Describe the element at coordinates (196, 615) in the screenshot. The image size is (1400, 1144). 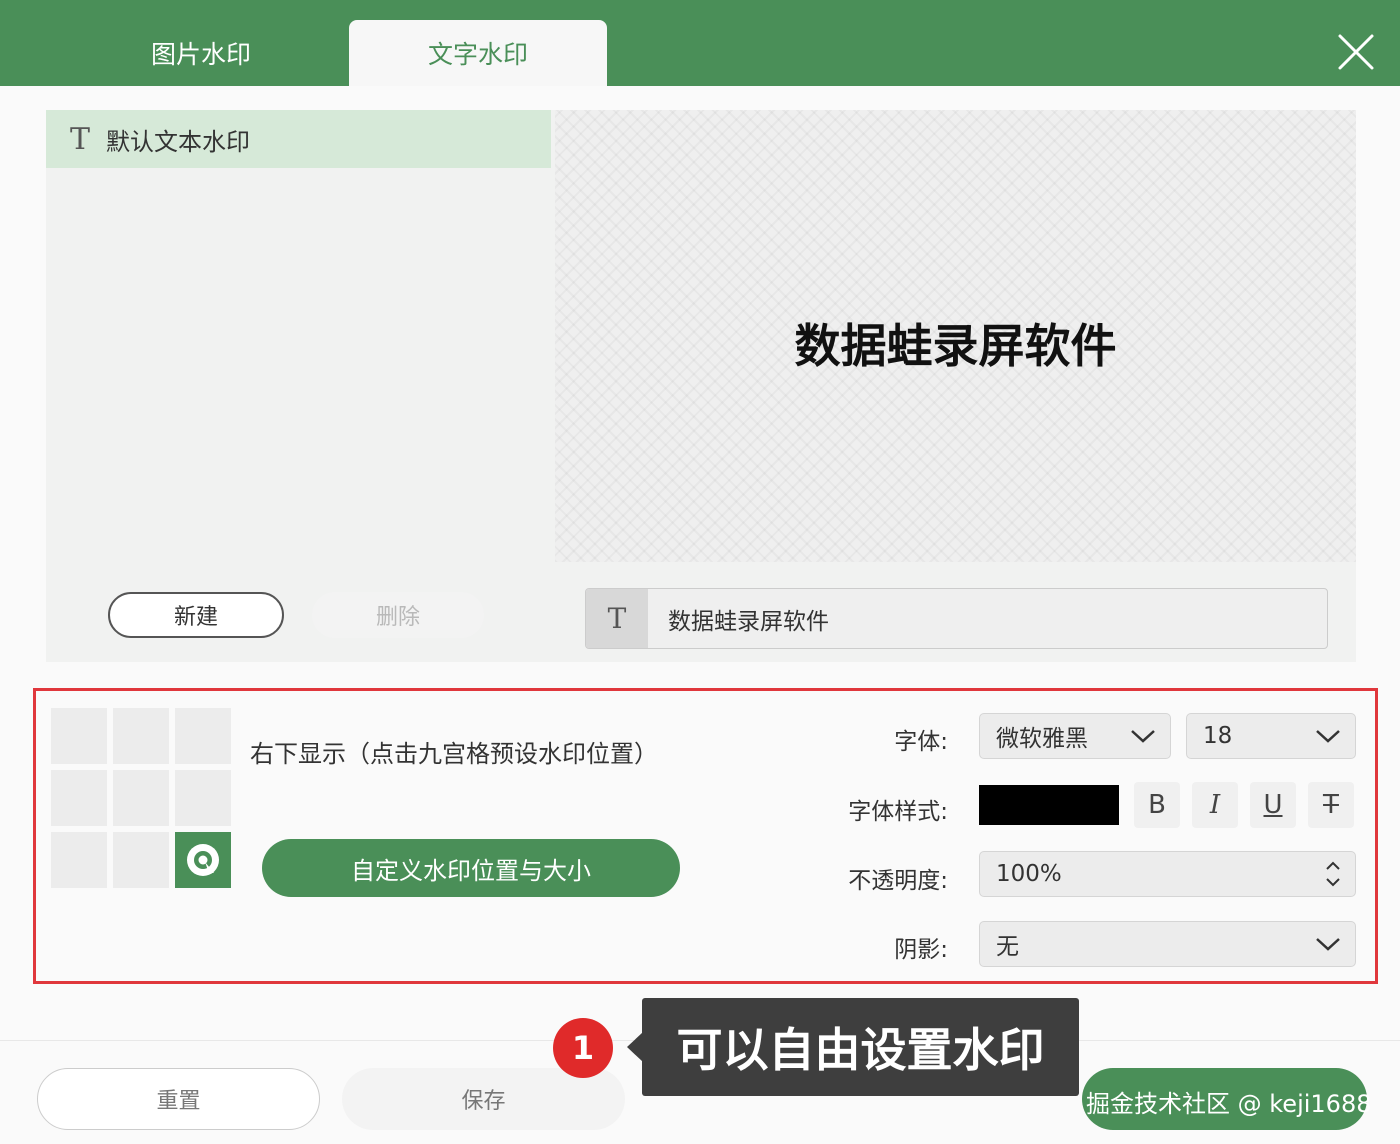
I see `new-watermark-button: 新建` at that location.